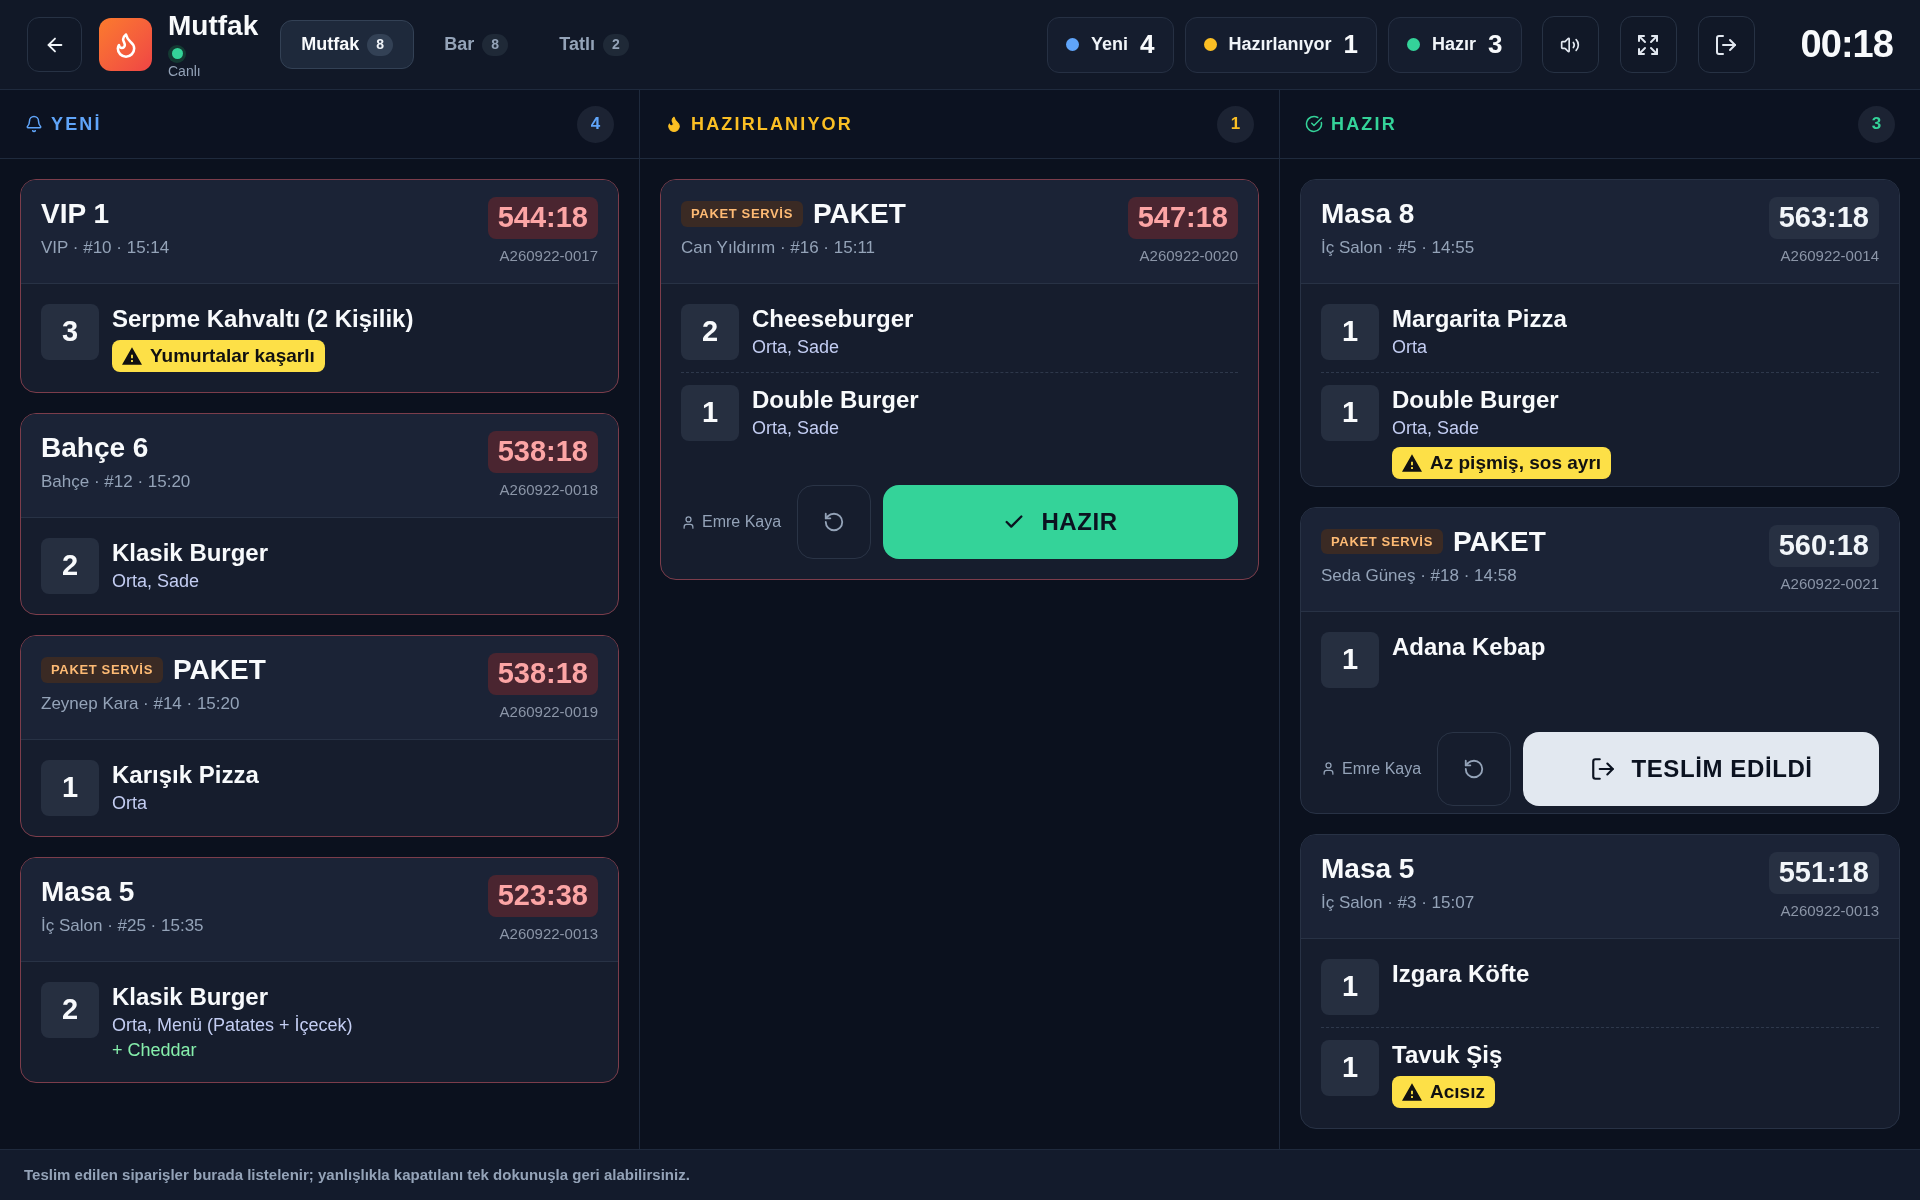 The width and height of the screenshot is (1920, 1200). Describe the element at coordinates (459, 44) in the screenshot. I see `tab-label: Bar` at that location.